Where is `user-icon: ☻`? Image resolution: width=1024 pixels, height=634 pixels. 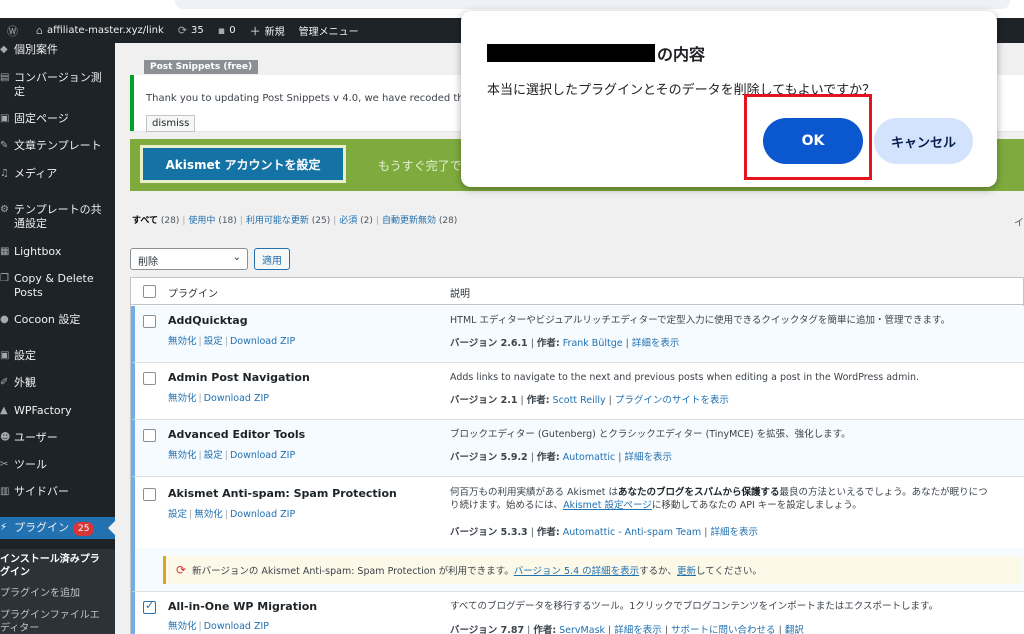 user-icon: ☻ is located at coordinates (5, 437).